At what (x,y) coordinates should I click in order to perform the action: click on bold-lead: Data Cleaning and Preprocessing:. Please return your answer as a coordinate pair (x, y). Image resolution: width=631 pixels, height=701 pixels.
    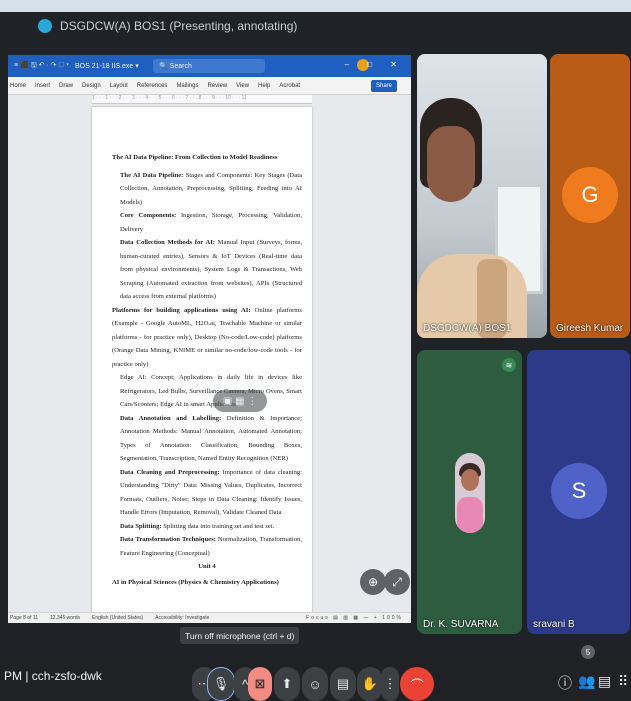
    Looking at the image, I should click on (170, 472).